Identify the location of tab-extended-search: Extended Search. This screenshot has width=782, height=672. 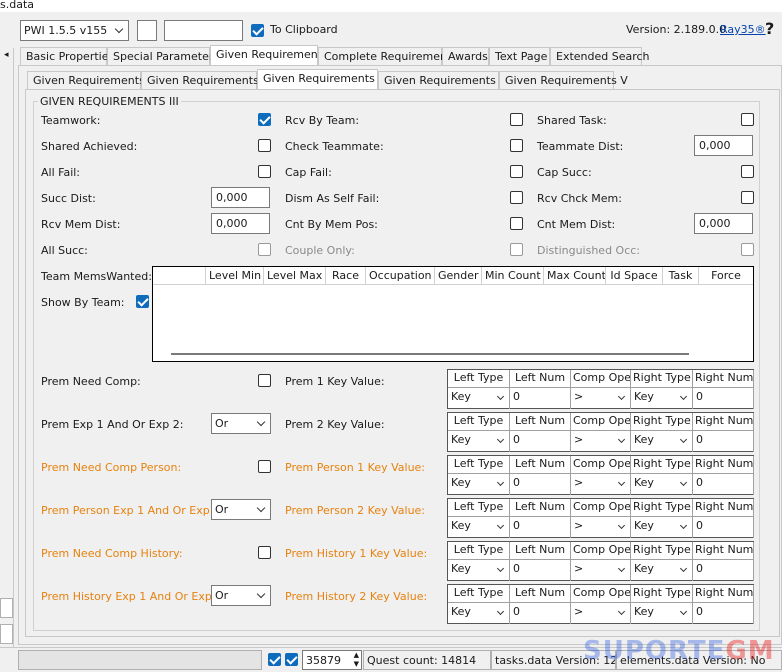
(600, 56).